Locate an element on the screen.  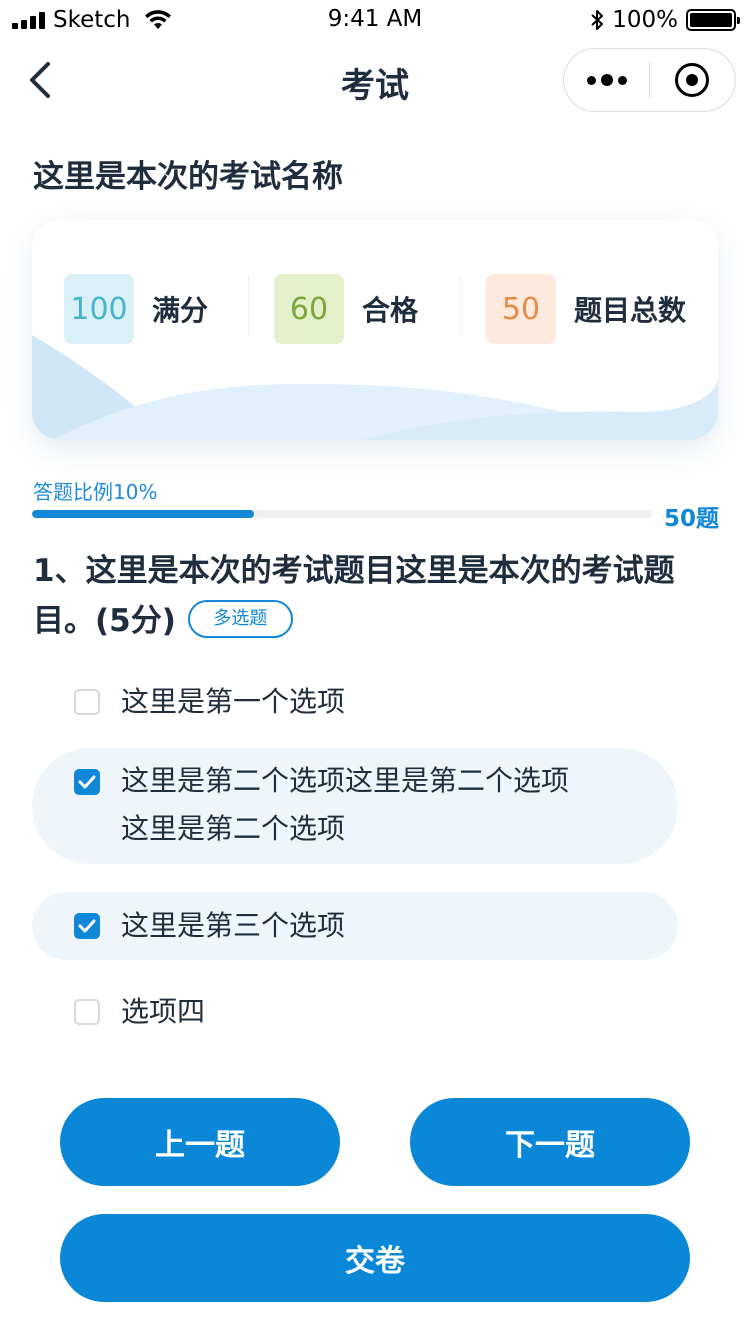
option-line: 这里是第一个选项 is located at coordinates (233, 701).